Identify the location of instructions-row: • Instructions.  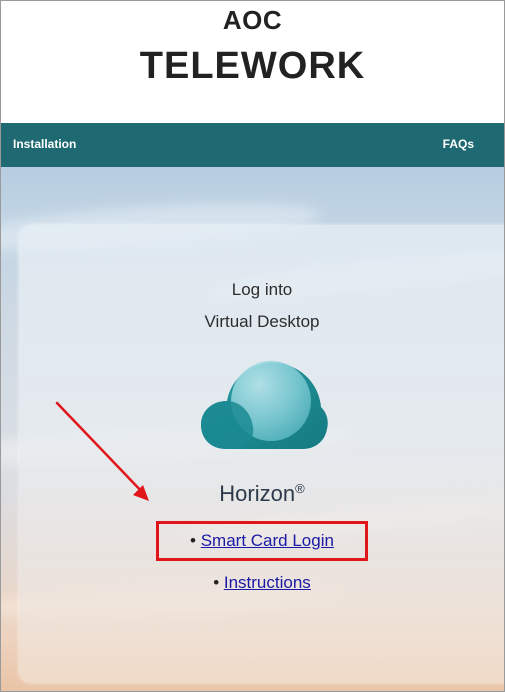
(261, 583).